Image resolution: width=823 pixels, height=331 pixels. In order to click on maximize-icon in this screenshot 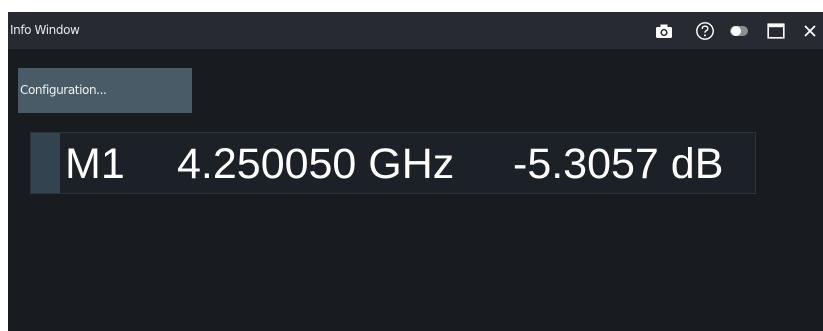, I will do `click(776, 31)`.